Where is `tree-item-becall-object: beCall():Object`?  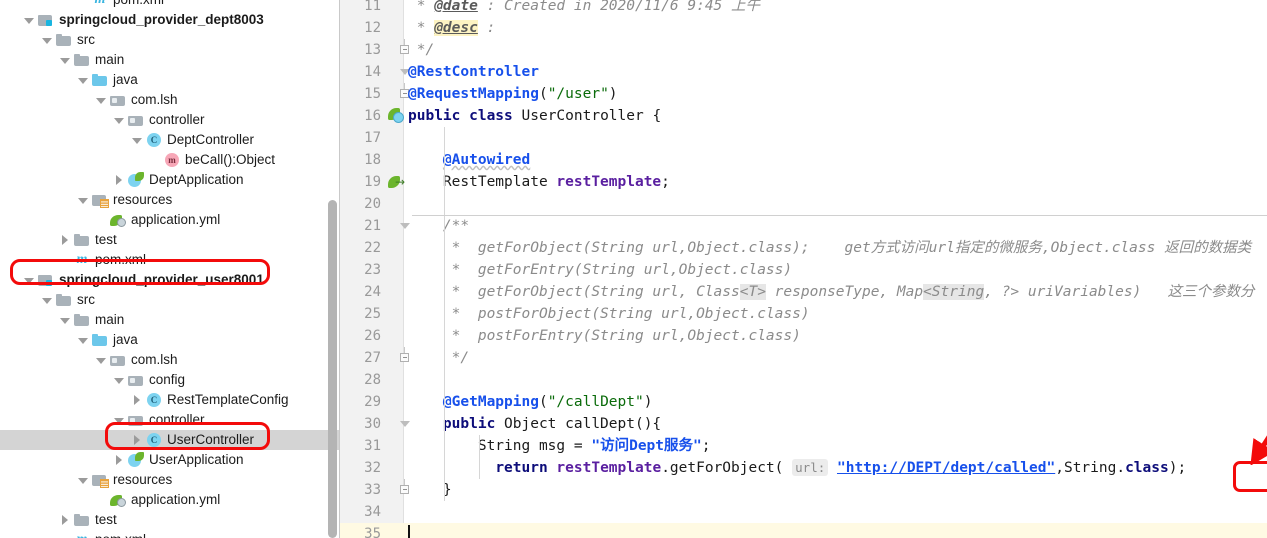
tree-item-becall-object: beCall():Object is located at coordinates (170, 160).